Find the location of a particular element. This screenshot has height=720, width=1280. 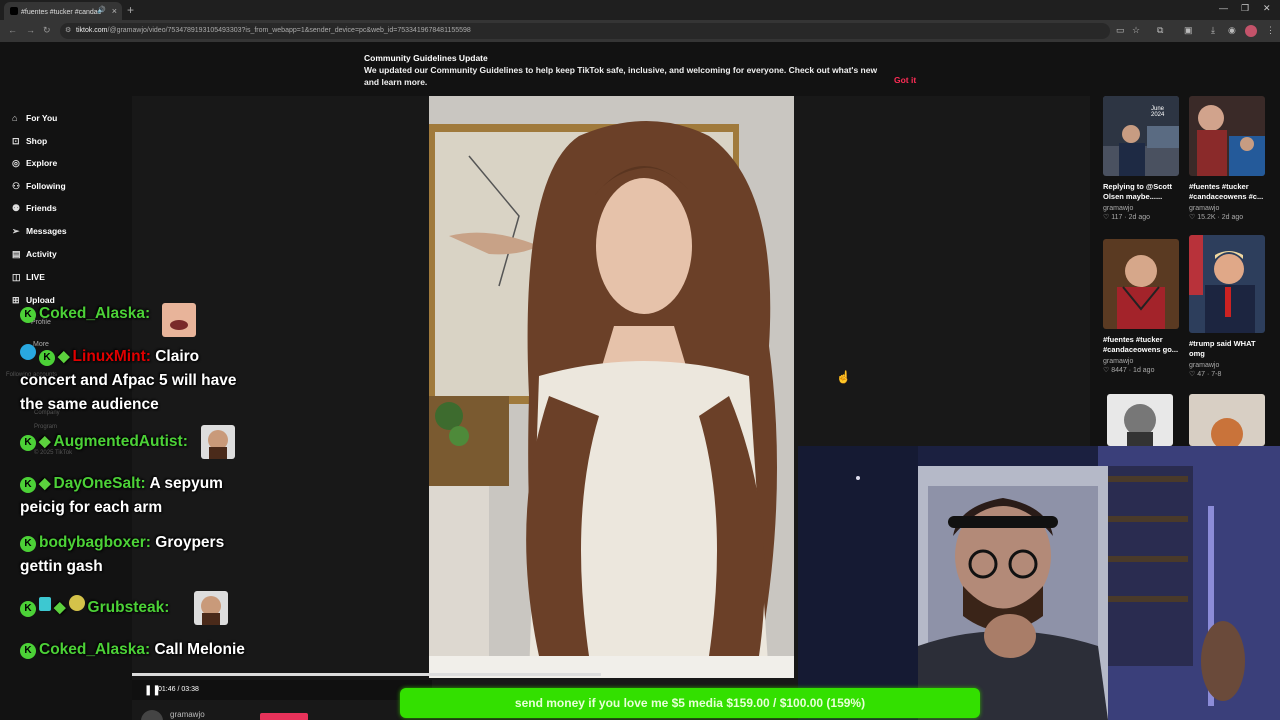

friends-icon: ⚉ is located at coordinates (16, 208).